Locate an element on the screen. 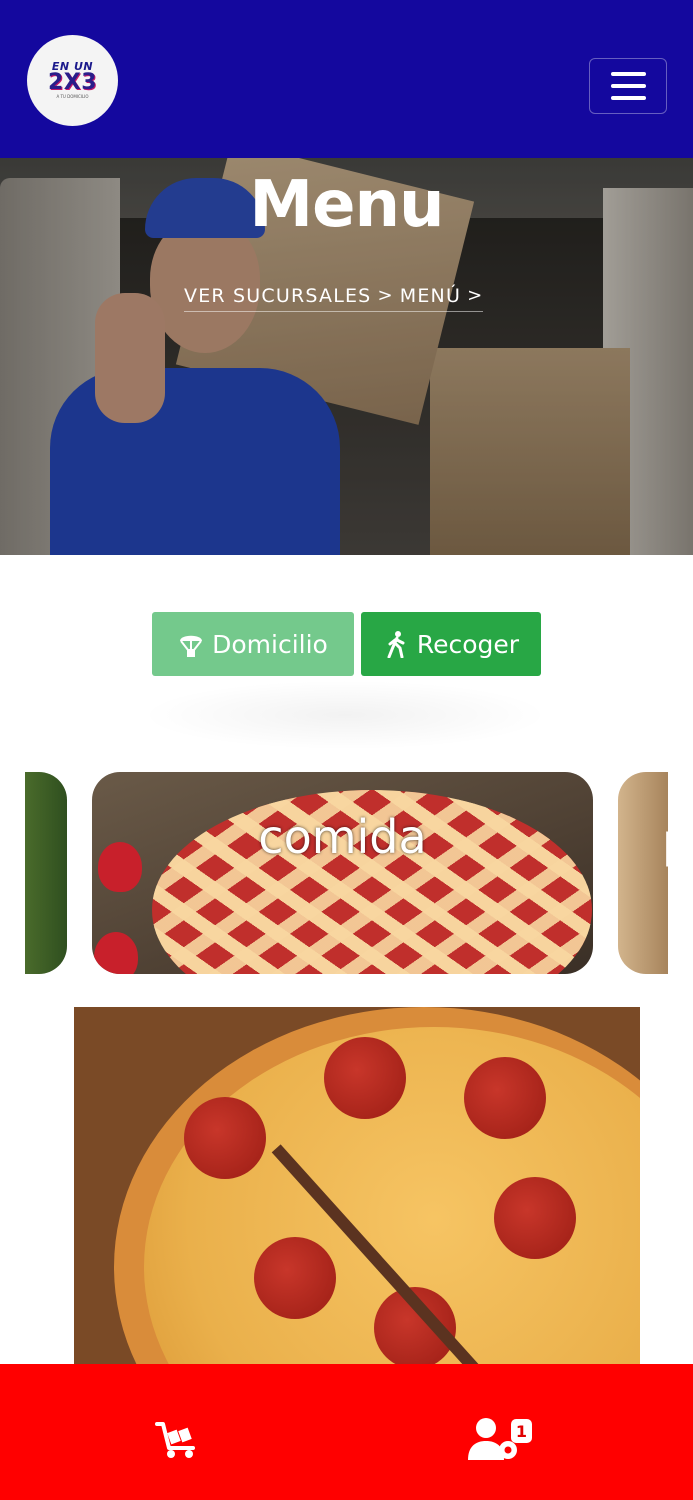  page-title: Menu is located at coordinates (346, 205).